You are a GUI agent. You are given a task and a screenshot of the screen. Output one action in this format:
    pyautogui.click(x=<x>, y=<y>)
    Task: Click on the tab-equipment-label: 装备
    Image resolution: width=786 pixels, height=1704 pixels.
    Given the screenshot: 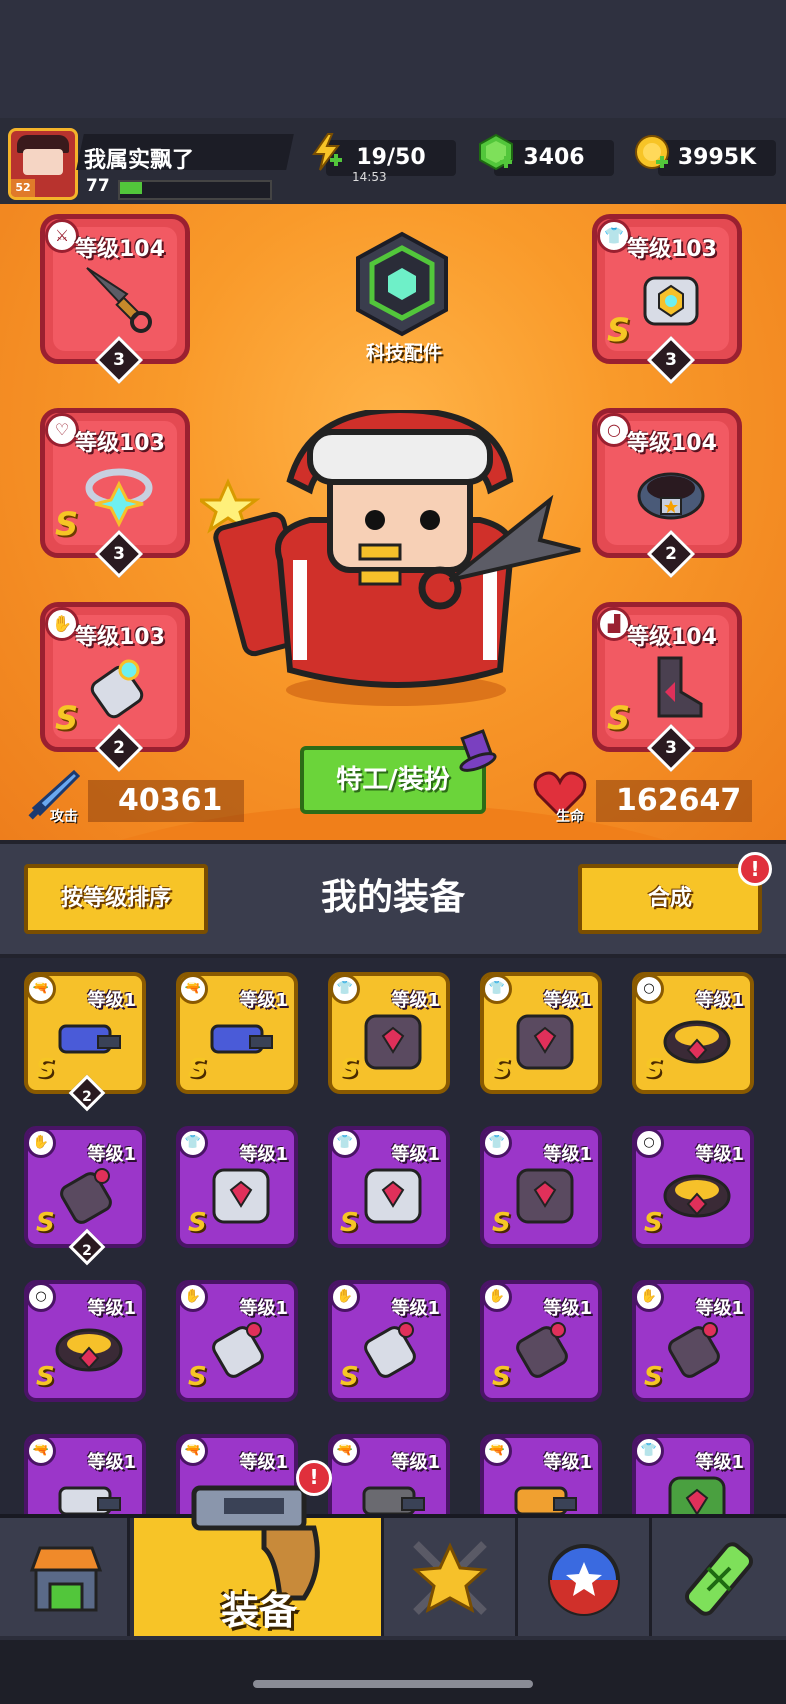 What is the action you would take?
    pyautogui.click(x=258, y=1611)
    